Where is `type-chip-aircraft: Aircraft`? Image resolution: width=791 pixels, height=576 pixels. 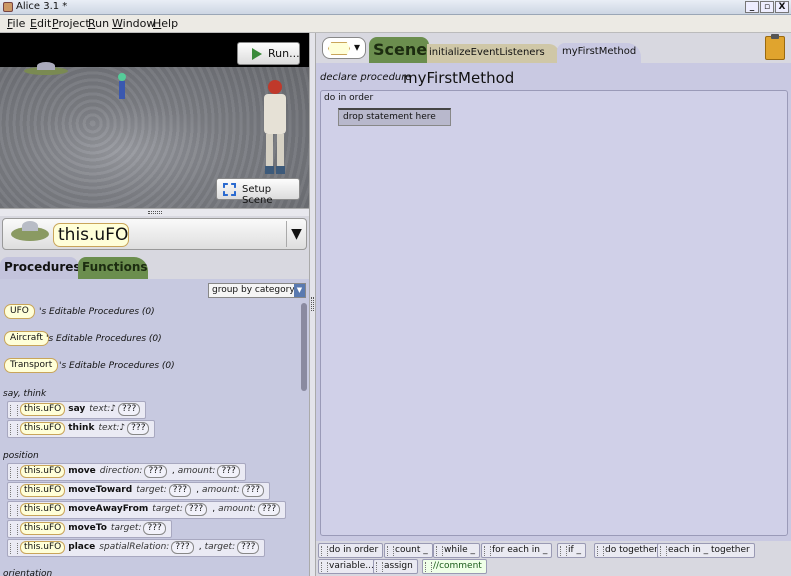
type-chip-aircraft: Aircraft is located at coordinates (26, 338).